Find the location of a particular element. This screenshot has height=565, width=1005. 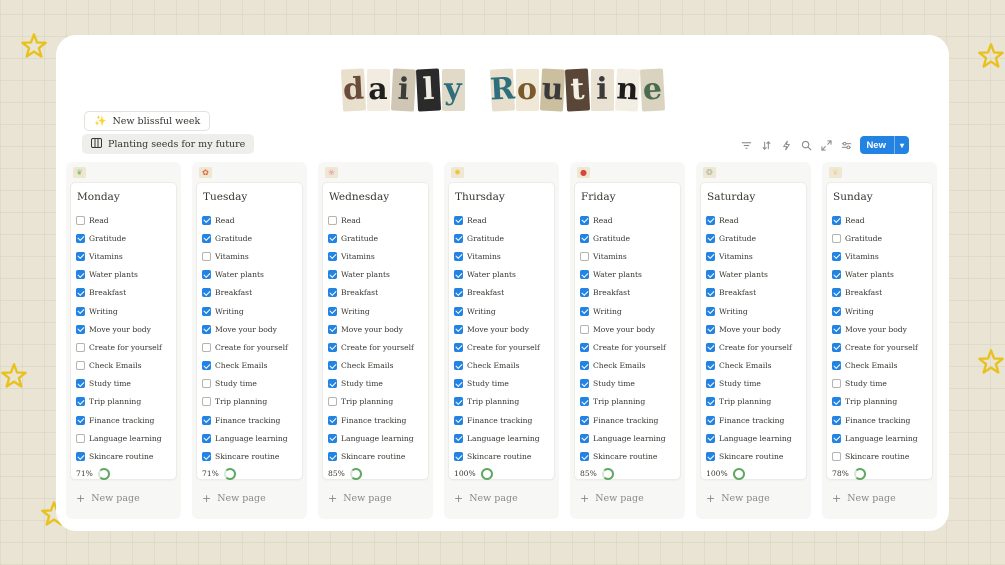

new-week-button: ✨ New blissful week is located at coordinates (147, 121).